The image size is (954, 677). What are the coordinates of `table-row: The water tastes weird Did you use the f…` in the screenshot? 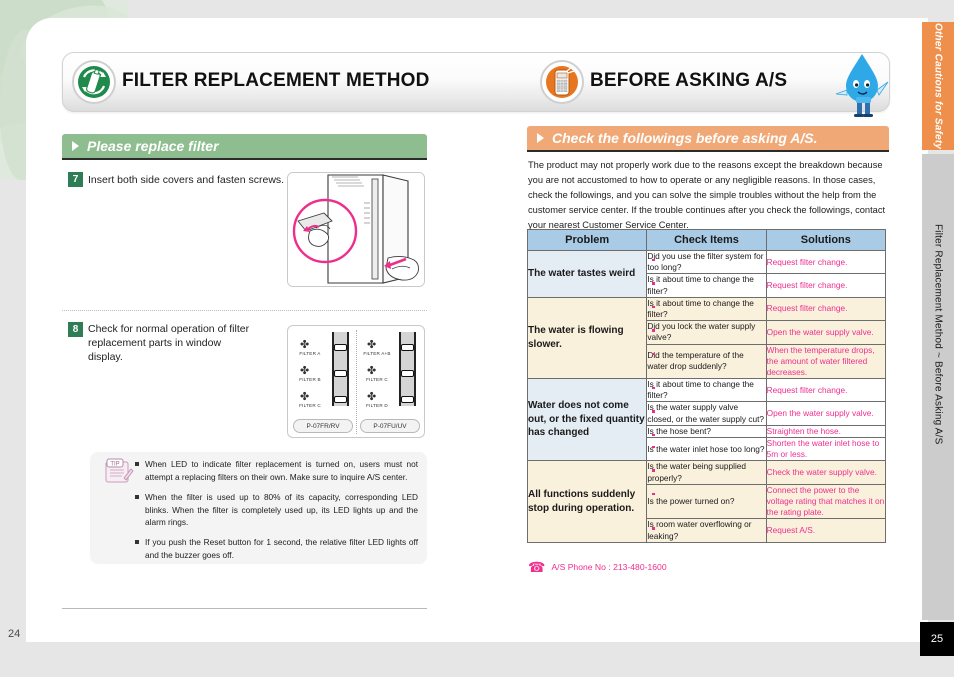 It's located at (706, 273).